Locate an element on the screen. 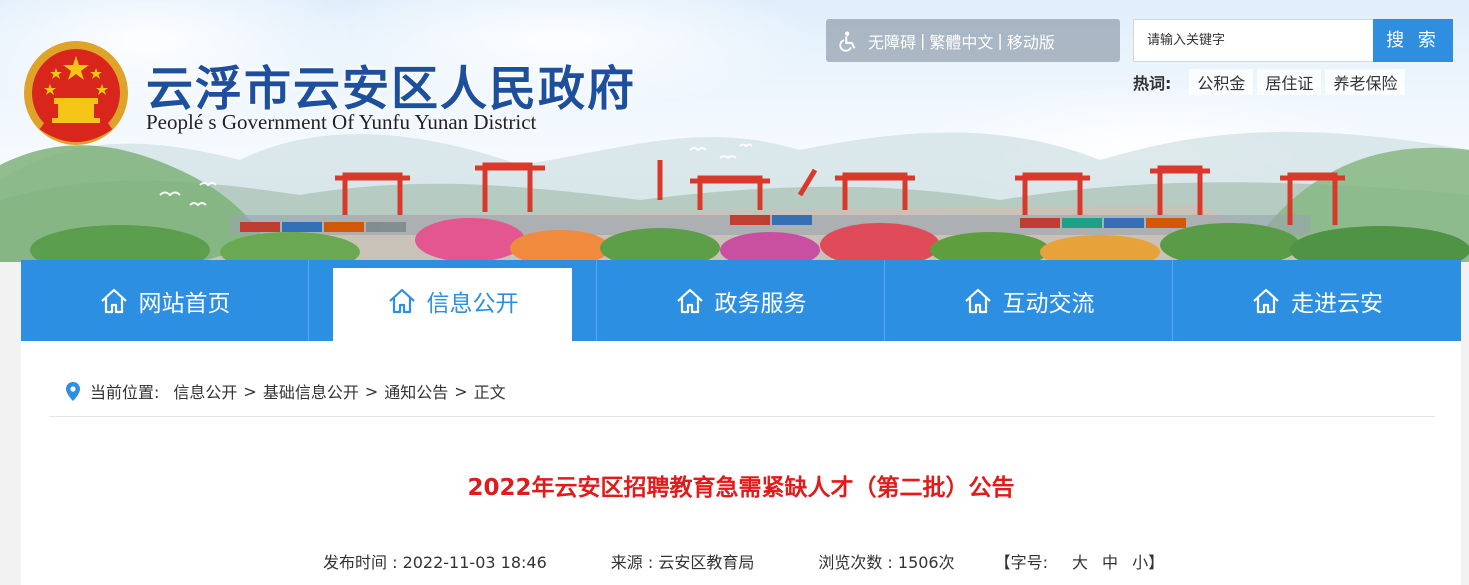 This screenshot has height=585, width=1469. nav-item-info-disclosure: 信息公开 is located at coordinates (453, 300).